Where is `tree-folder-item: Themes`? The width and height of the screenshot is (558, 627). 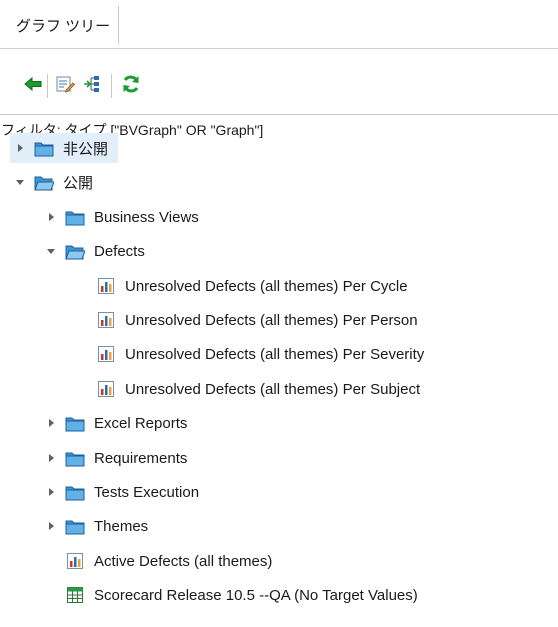
tree-folder-item: Themes is located at coordinates (94, 526).